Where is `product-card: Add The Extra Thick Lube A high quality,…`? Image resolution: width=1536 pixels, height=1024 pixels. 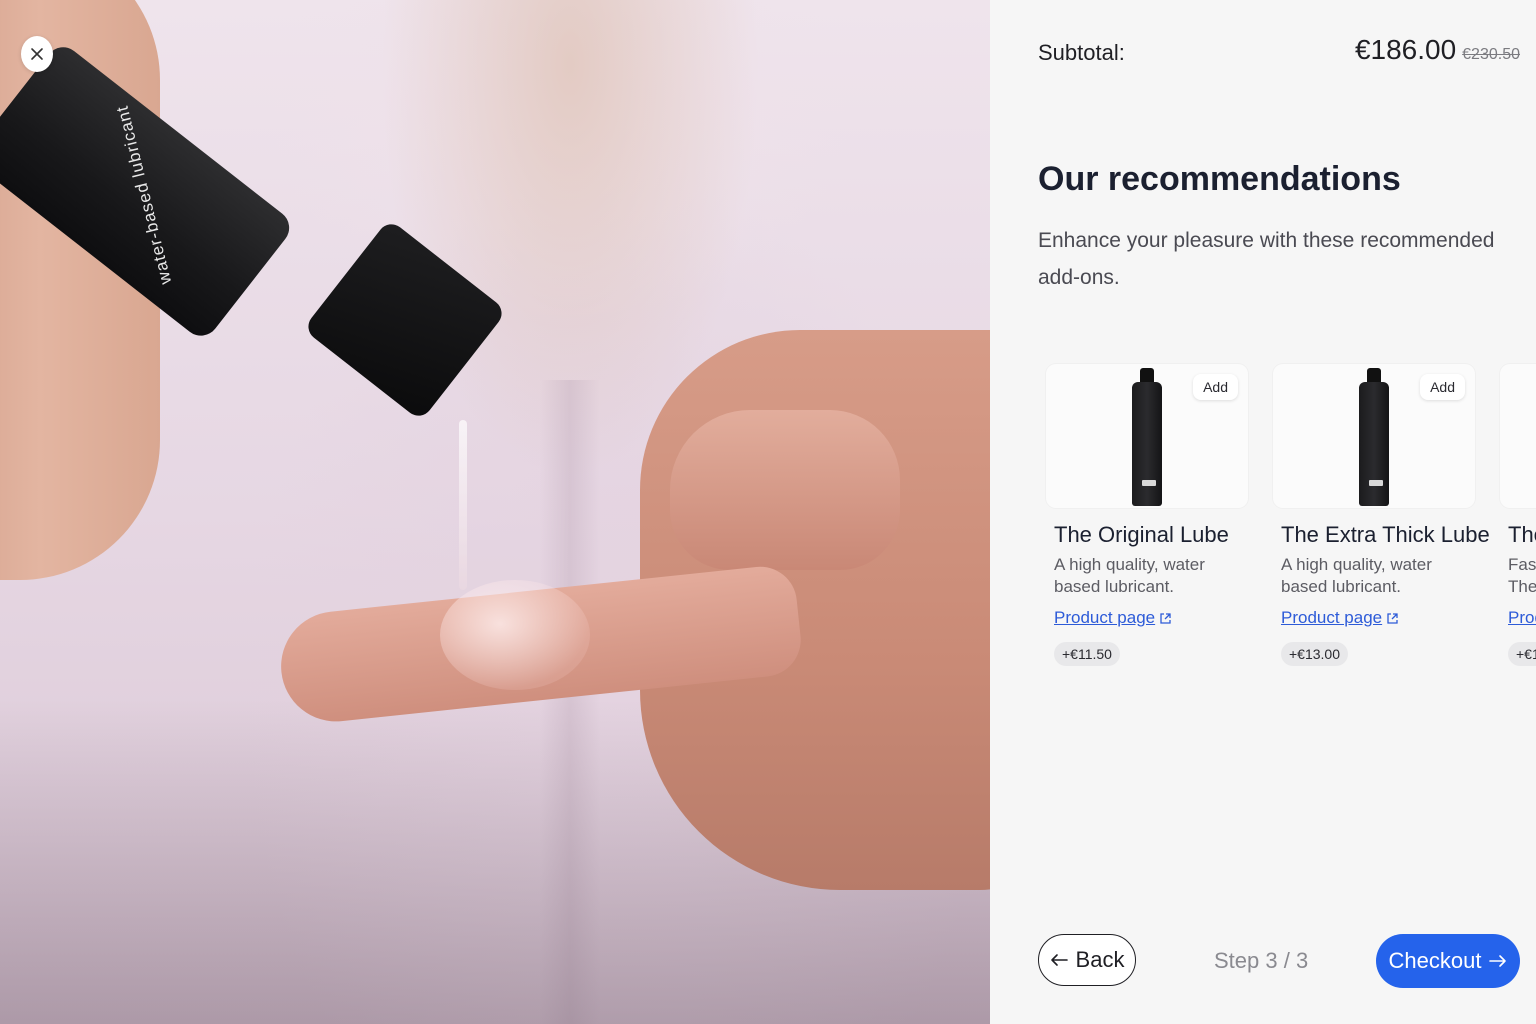
product-card: Add The Extra Thick Lube A high quality,… is located at coordinates (1381, 515).